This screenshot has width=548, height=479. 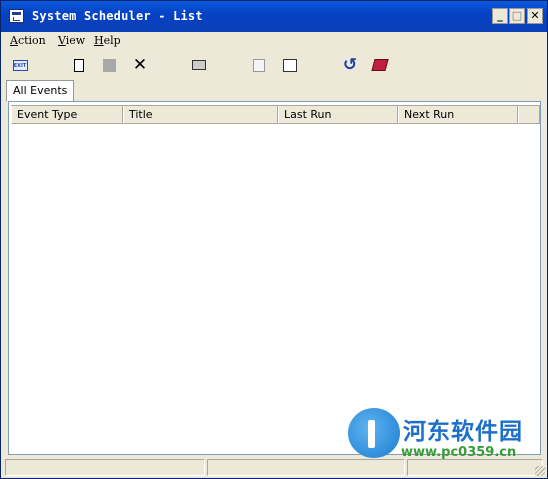 I want to click on stop-button, so click(x=109, y=65).